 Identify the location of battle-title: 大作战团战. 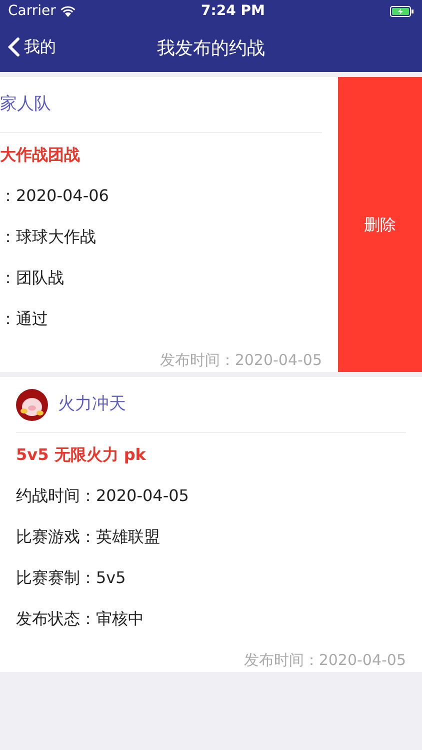
(40, 155).